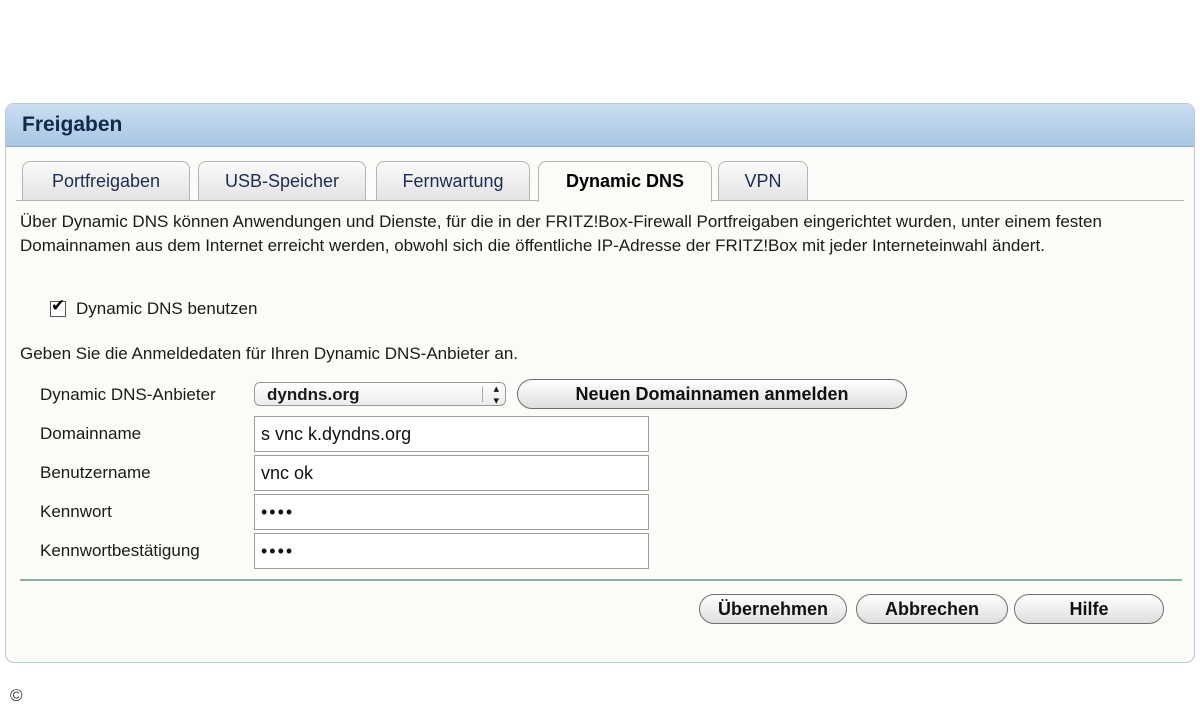 The width and height of the screenshot is (1200, 720). I want to click on dyndns-checkbox-row: ✔ Dynamic DNS benutzen, so click(154, 308).